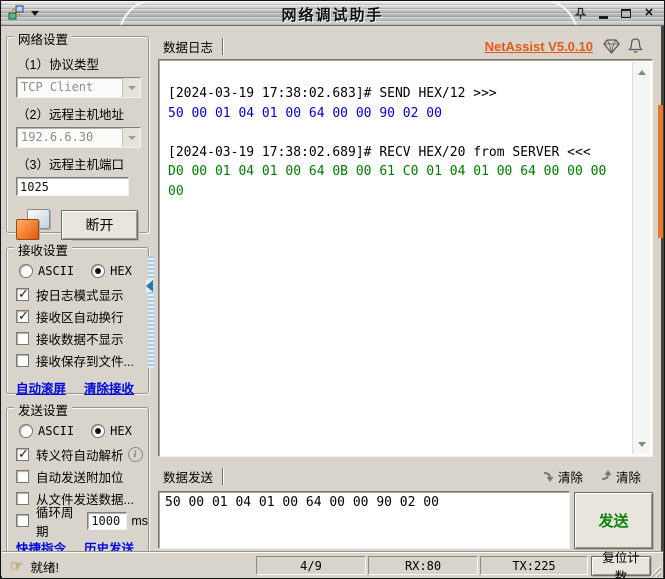  Describe the element at coordinates (80, 296) in the screenshot. I see `log-mode-label: 按日志模式显示` at that location.